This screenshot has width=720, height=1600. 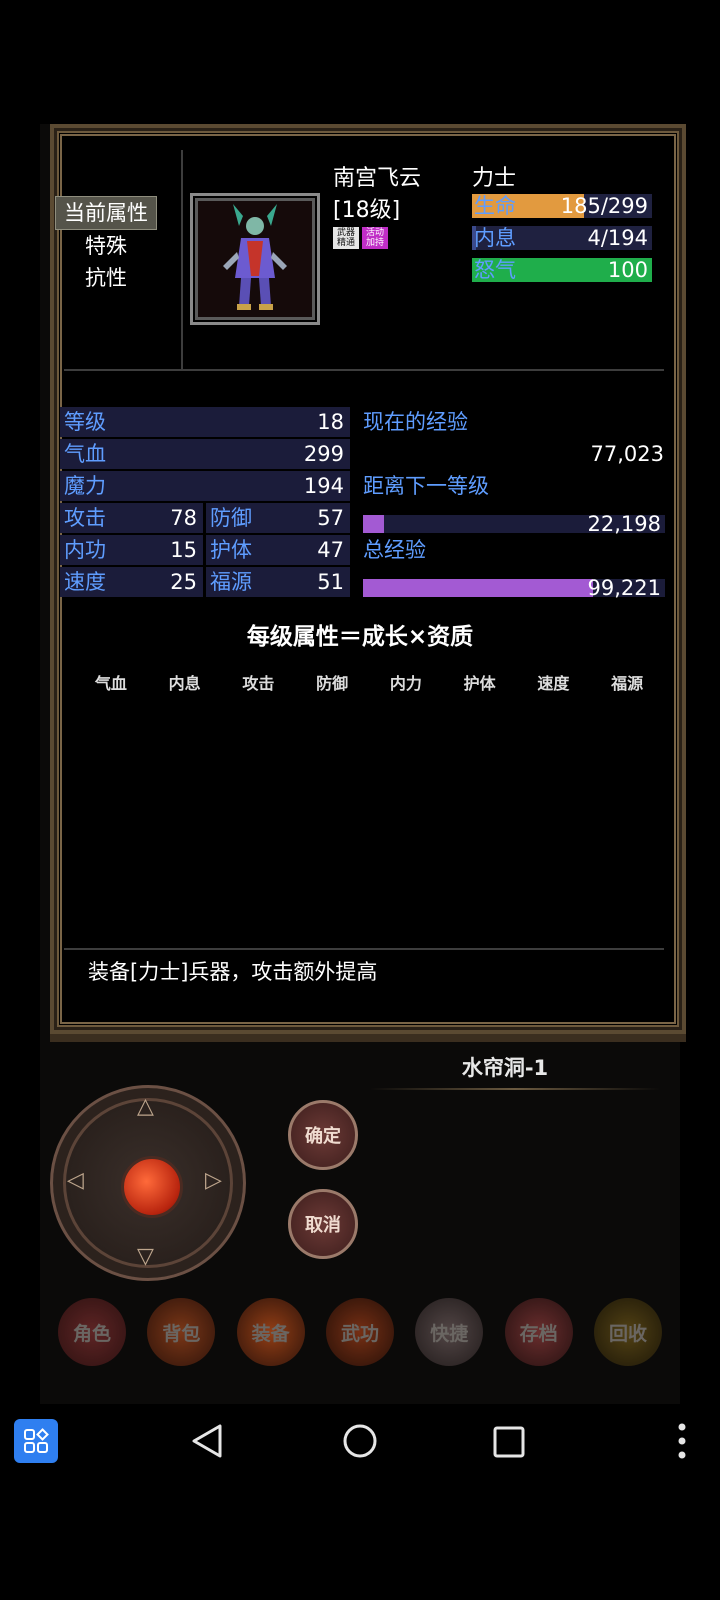 I want to click on stat-inner-label: 内功, so click(x=85, y=550).